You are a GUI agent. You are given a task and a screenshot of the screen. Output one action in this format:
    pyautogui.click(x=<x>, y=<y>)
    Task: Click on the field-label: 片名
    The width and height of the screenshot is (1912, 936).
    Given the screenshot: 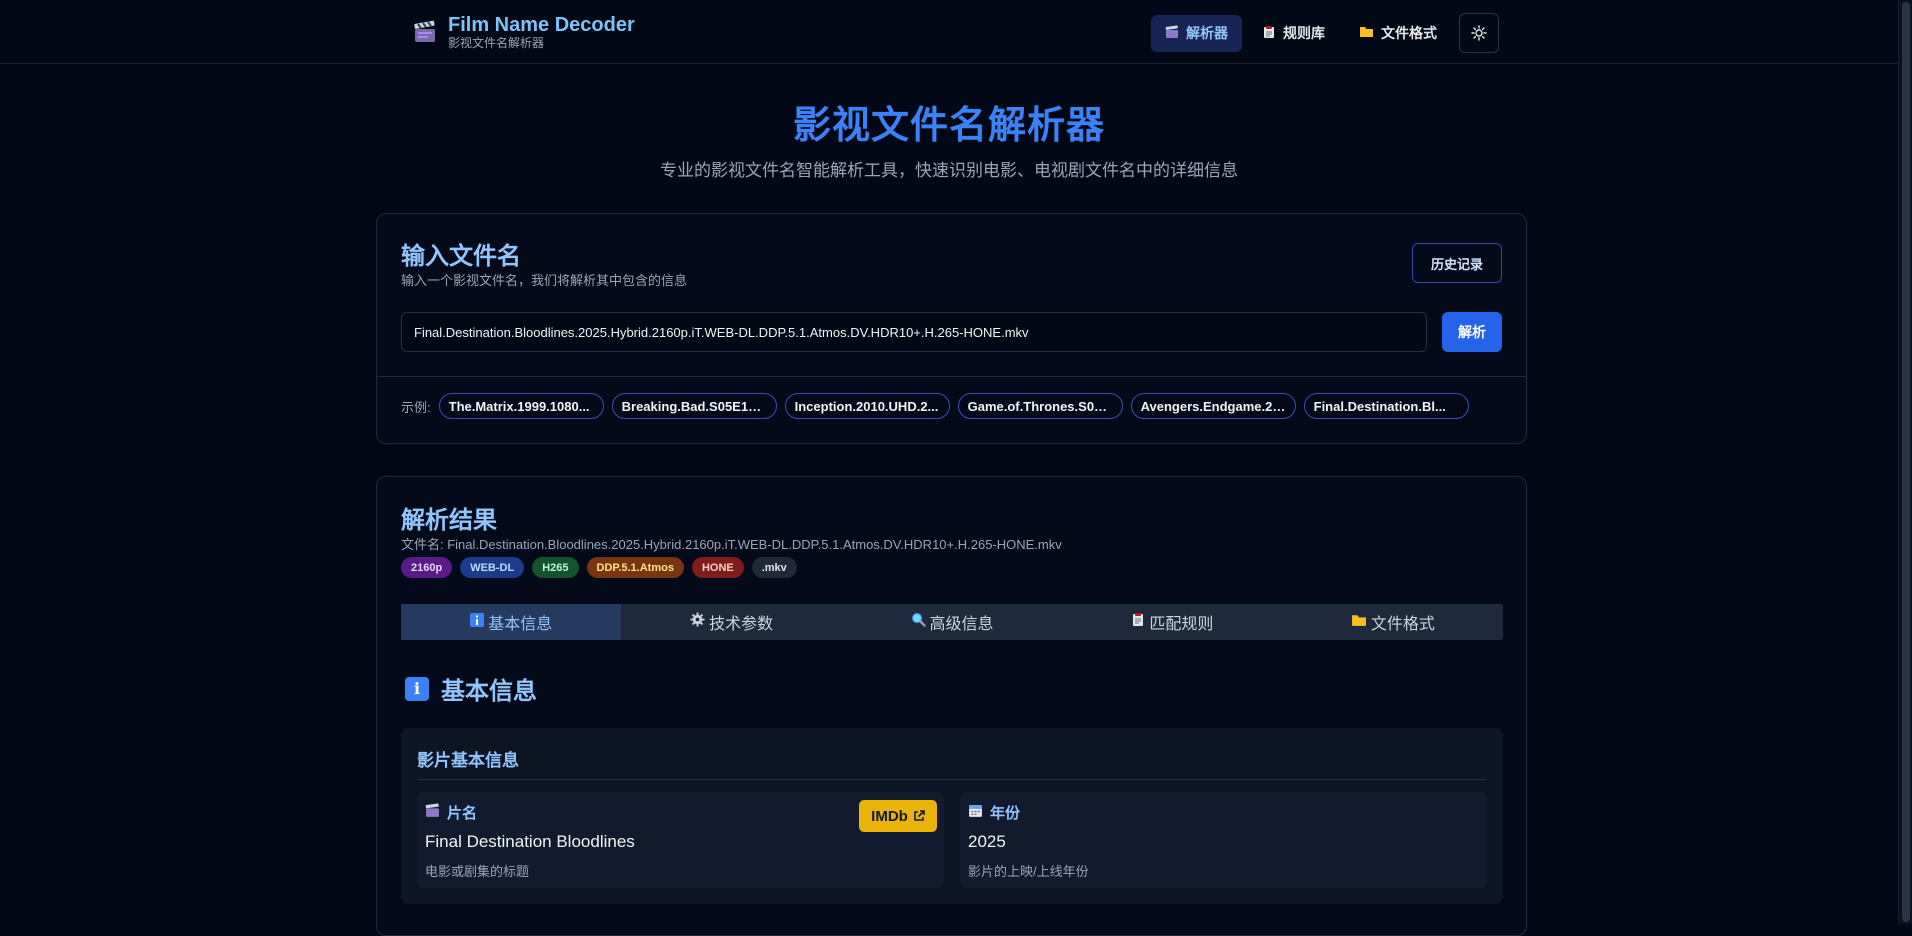 What is the action you would take?
    pyautogui.click(x=451, y=812)
    